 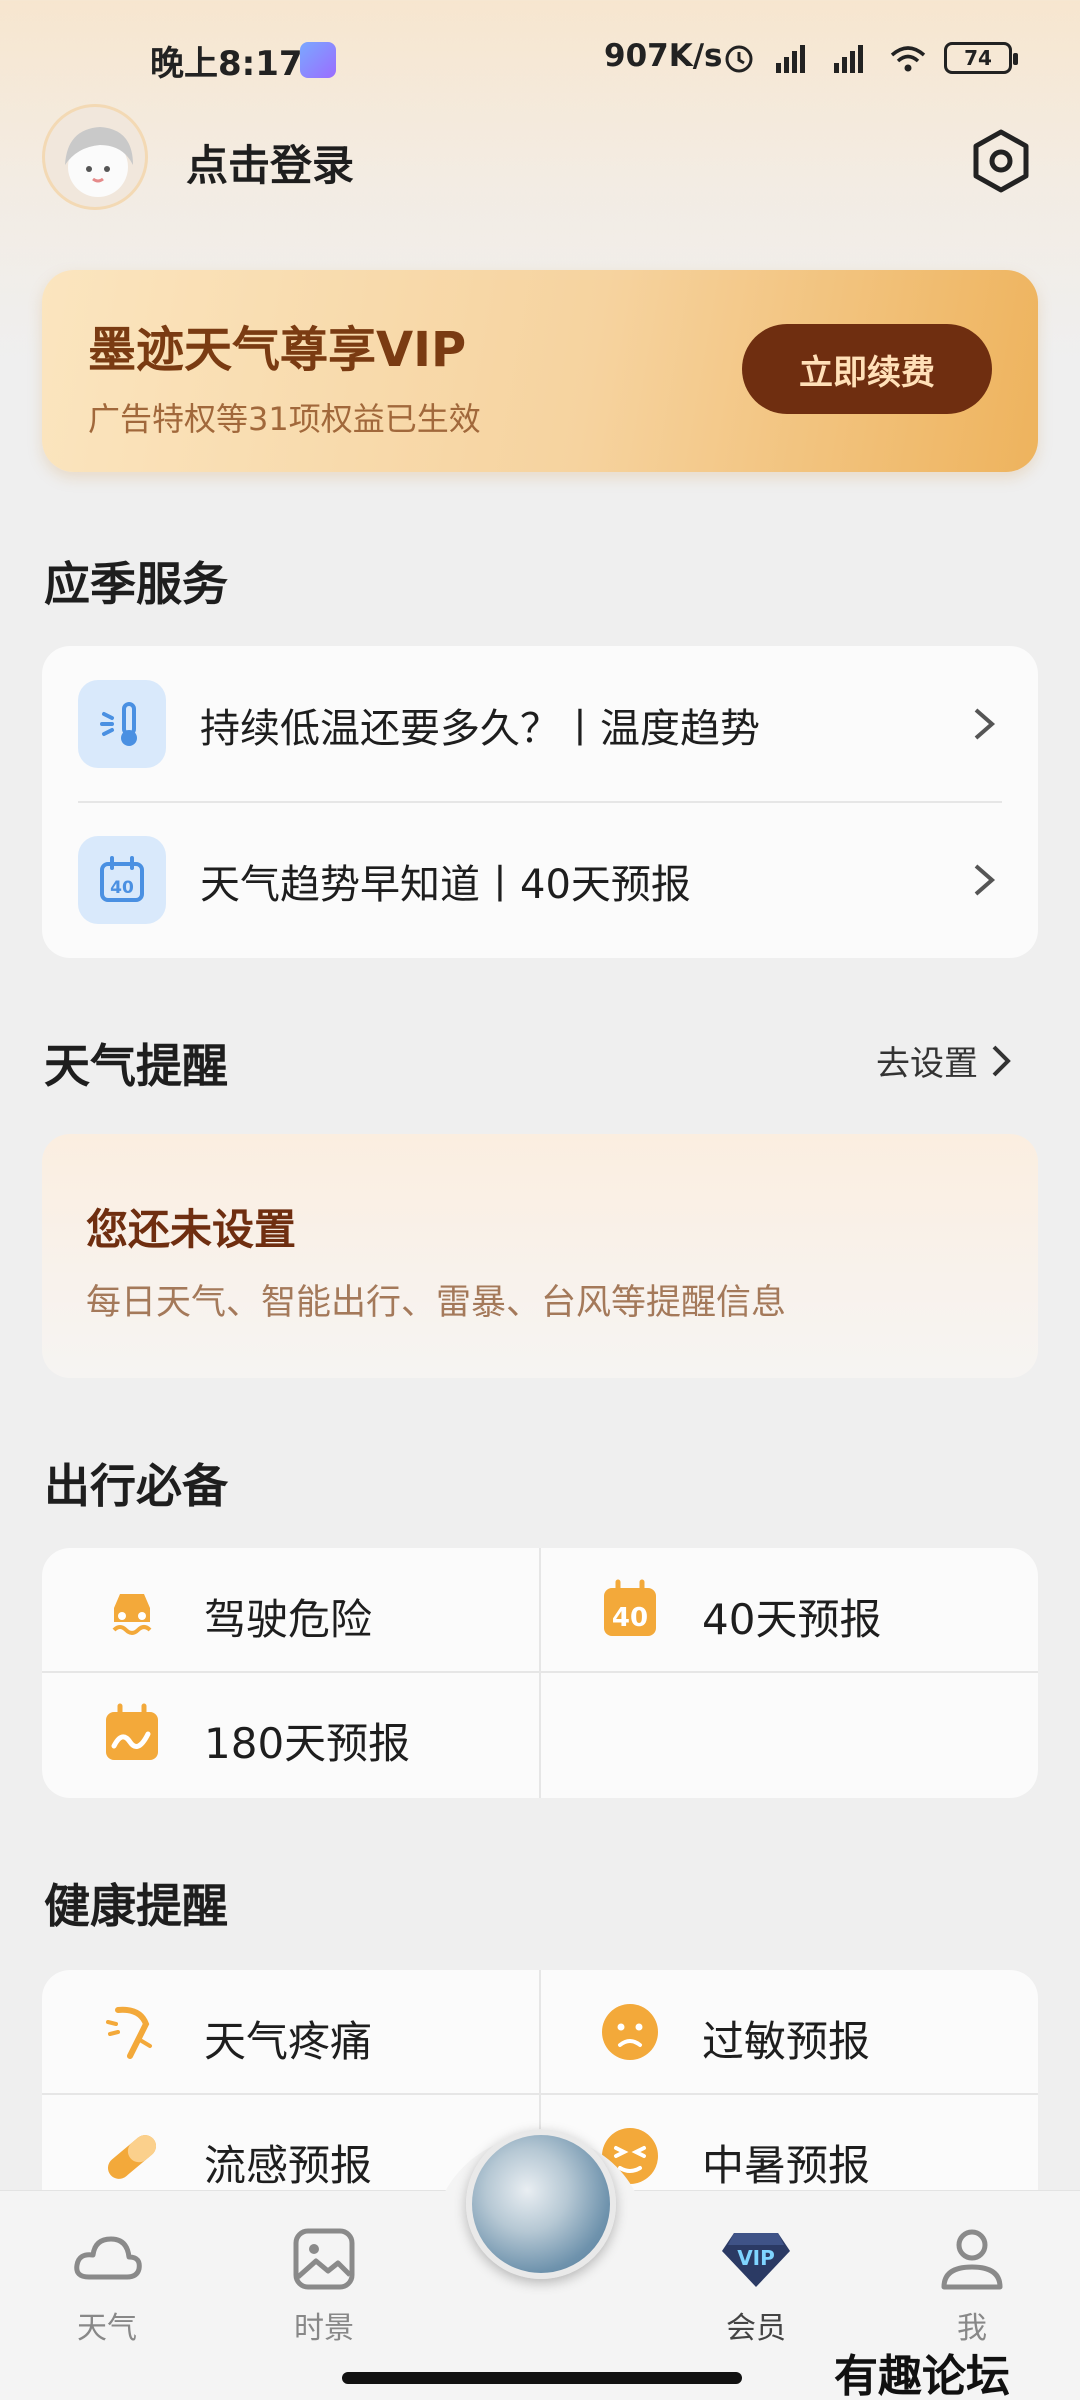 What do you see at coordinates (307, 1743) in the screenshot?
I see `travel-item-label: 180天预报` at bounding box center [307, 1743].